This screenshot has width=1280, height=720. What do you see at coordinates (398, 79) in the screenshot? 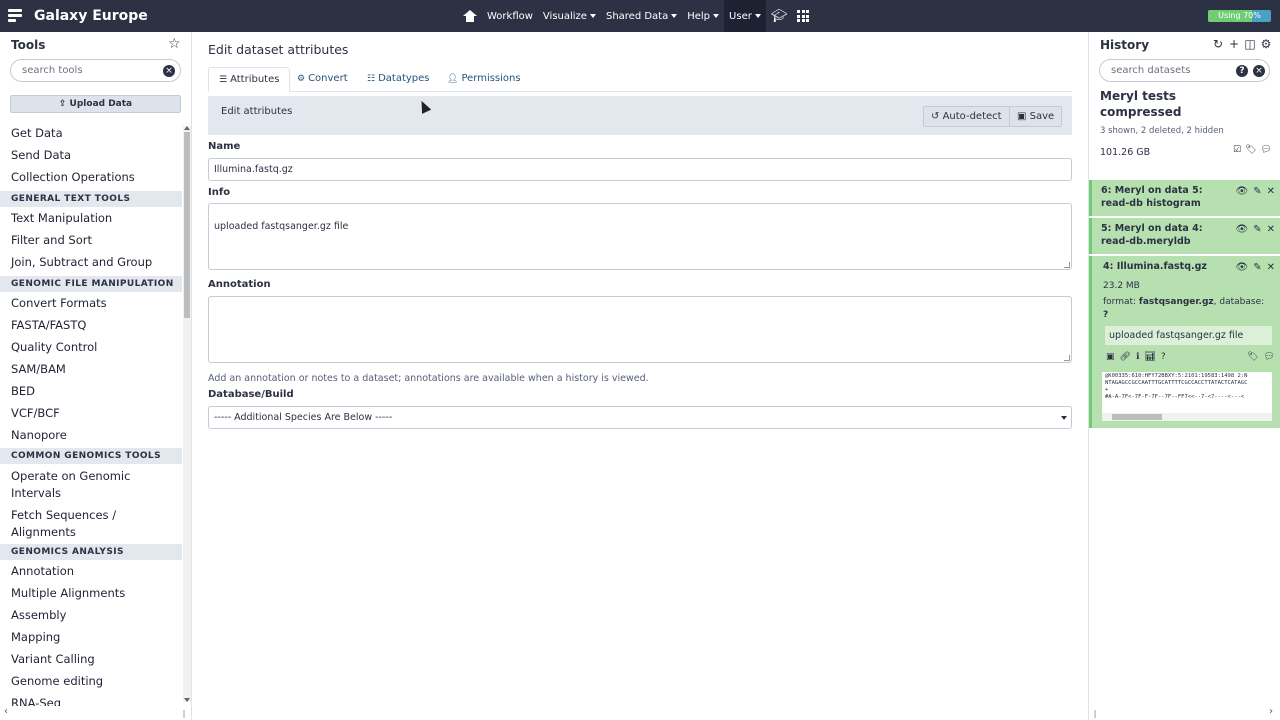
I see `tab-datatypes: ☷ Datatypes` at bounding box center [398, 79].